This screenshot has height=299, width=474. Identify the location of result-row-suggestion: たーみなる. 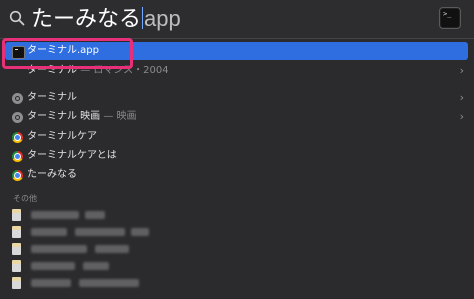
(236, 175).